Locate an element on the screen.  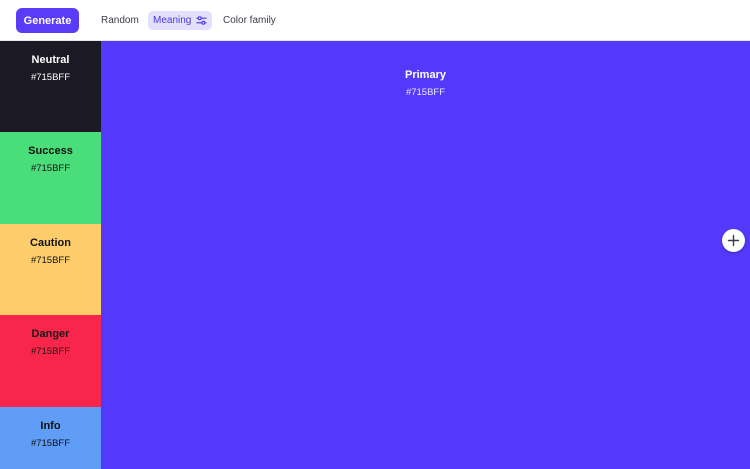
add-color-button is located at coordinates (733, 240).